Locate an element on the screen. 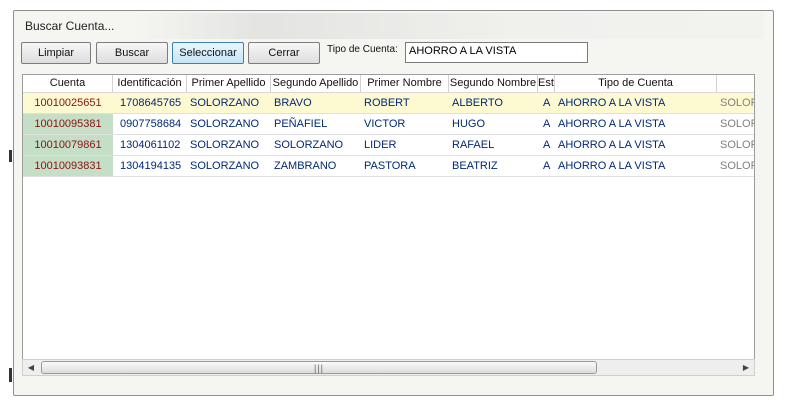  cell-segundo-apellido: ZAMBRANO is located at coordinates (305, 166).